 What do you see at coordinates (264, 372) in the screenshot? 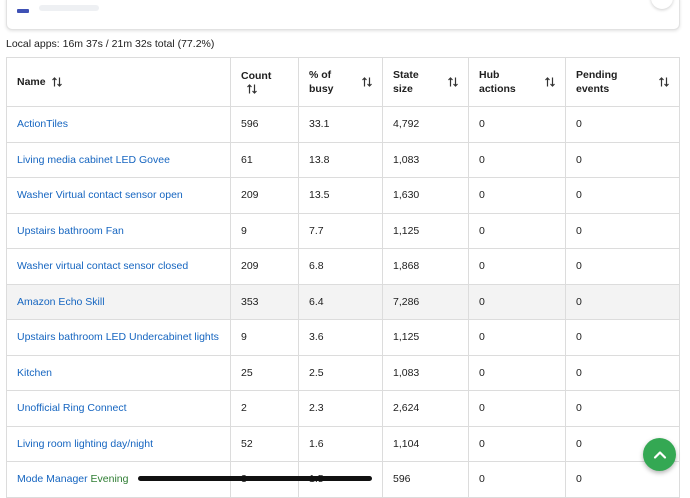
I see `cell-count: 25` at bounding box center [264, 372].